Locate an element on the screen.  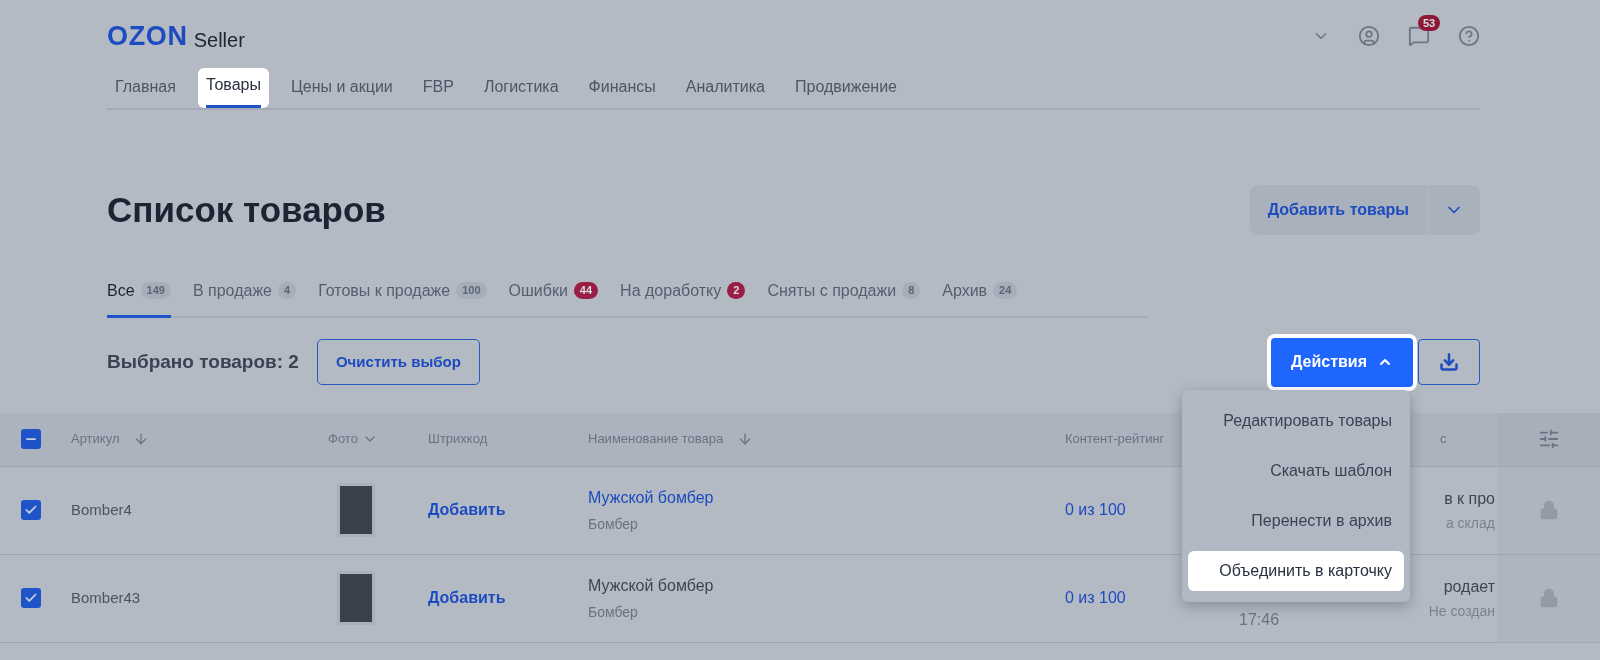
product-name: Seller is located at coordinates (219, 39).